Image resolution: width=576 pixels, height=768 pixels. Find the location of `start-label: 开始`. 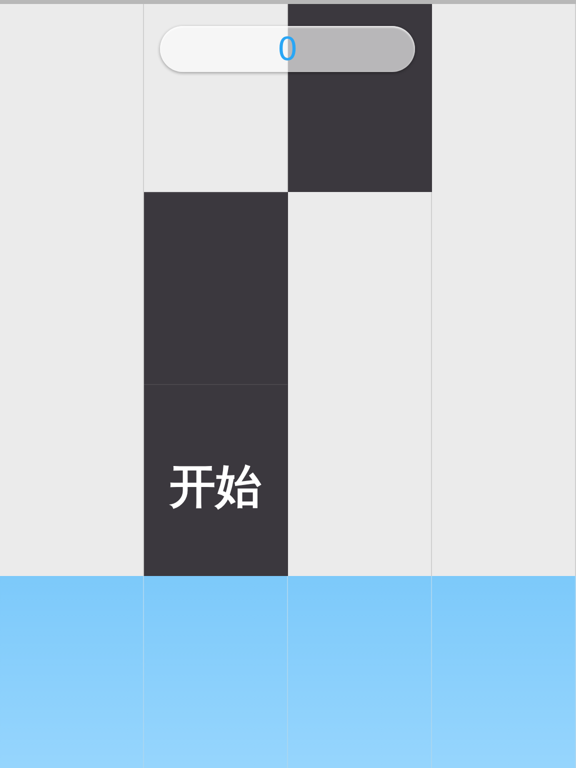

start-label: 开始 is located at coordinates (216, 486).